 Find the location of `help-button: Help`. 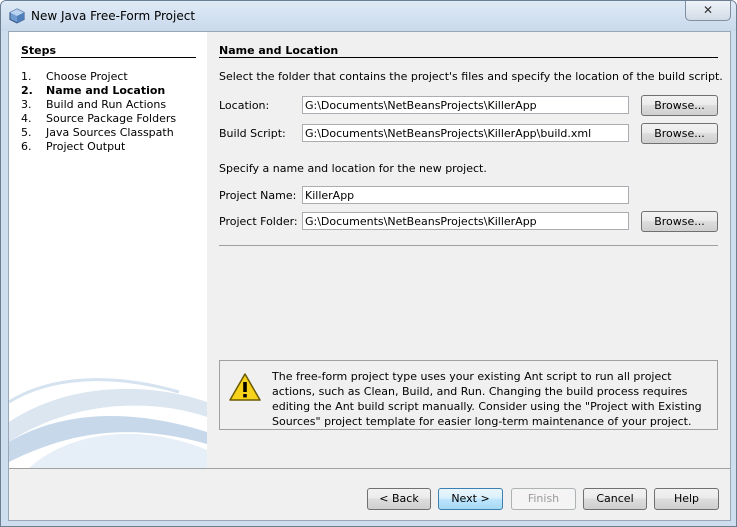

help-button: Help is located at coordinates (686, 499).